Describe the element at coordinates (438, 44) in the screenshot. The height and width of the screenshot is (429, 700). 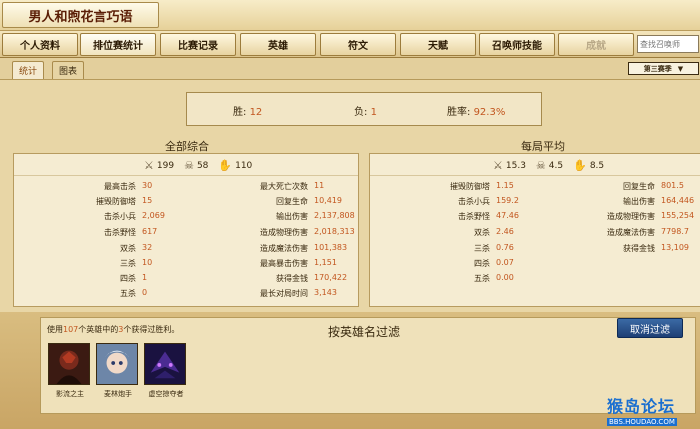
I see `nav-masteries: 天赋` at that location.